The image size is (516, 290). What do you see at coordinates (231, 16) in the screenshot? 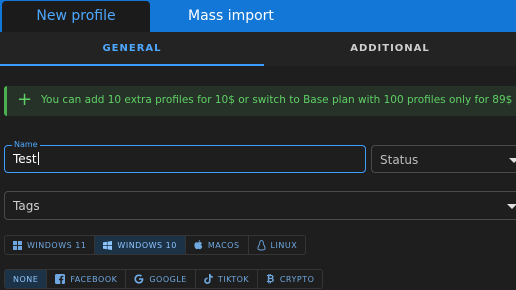
I see `tab-mass-import: Mass import` at bounding box center [231, 16].